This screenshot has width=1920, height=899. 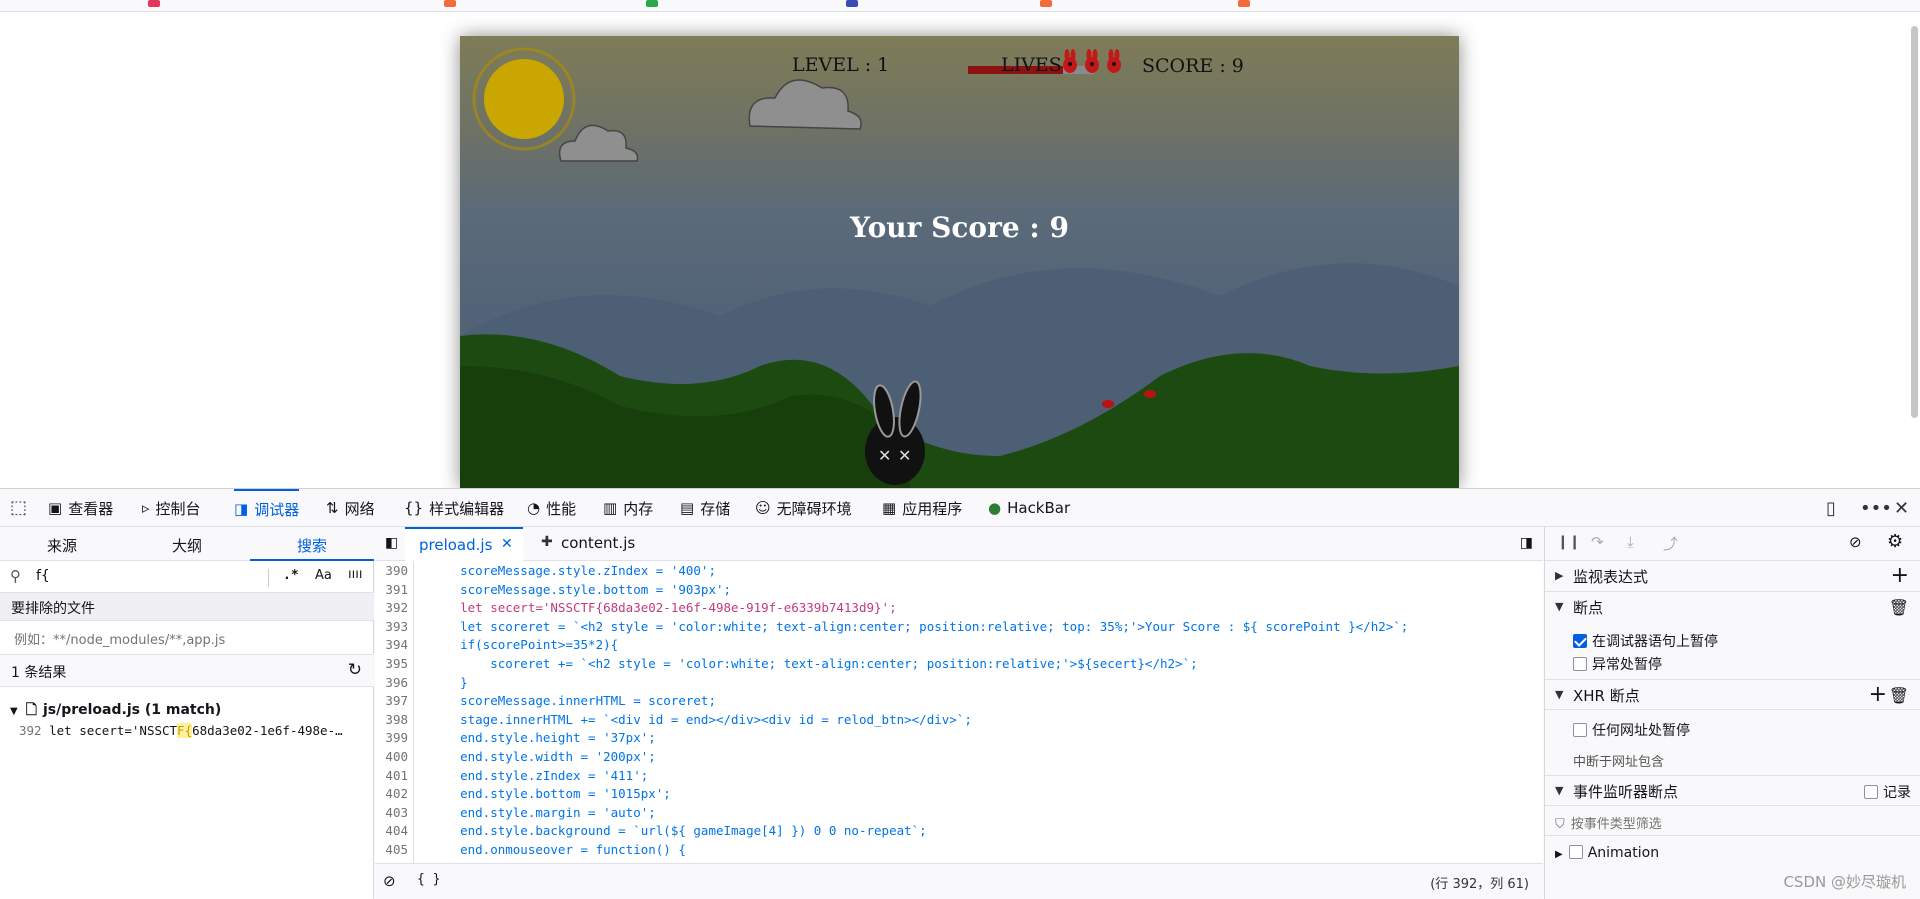 What do you see at coordinates (391, 607) in the screenshot?
I see `line-number: 392` at bounding box center [391, 607].